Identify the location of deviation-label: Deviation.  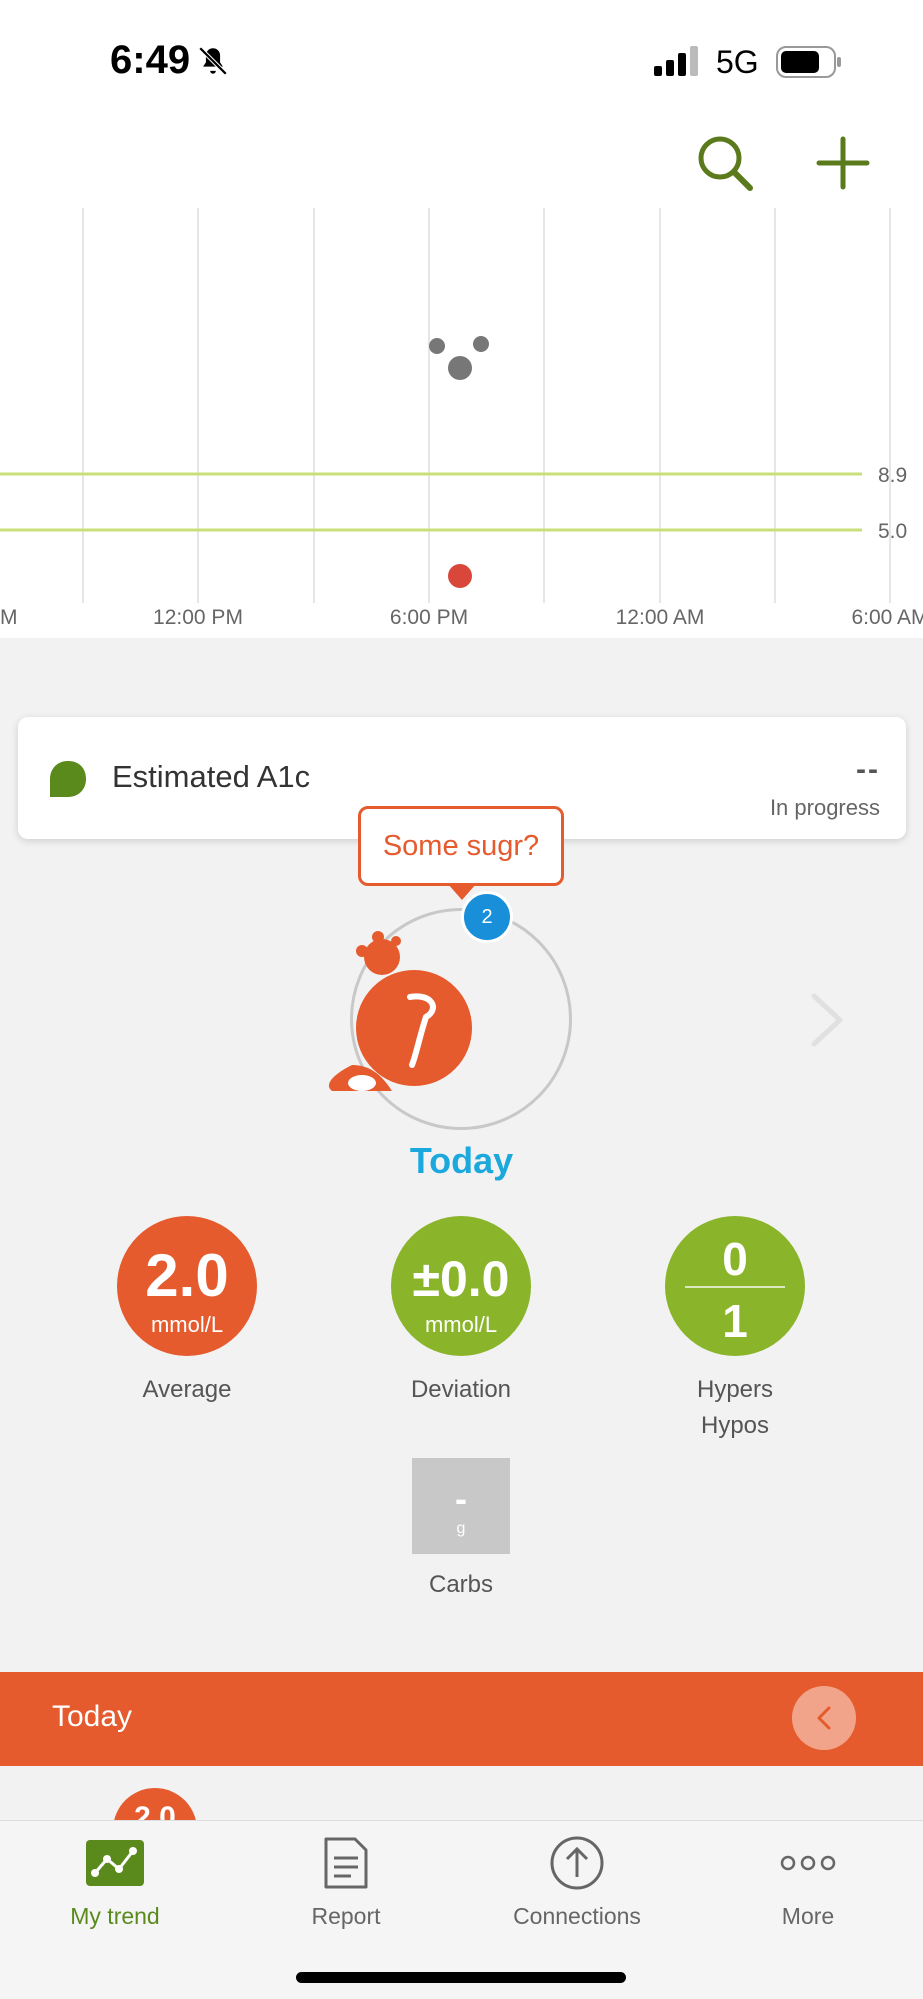
(461, 1389).